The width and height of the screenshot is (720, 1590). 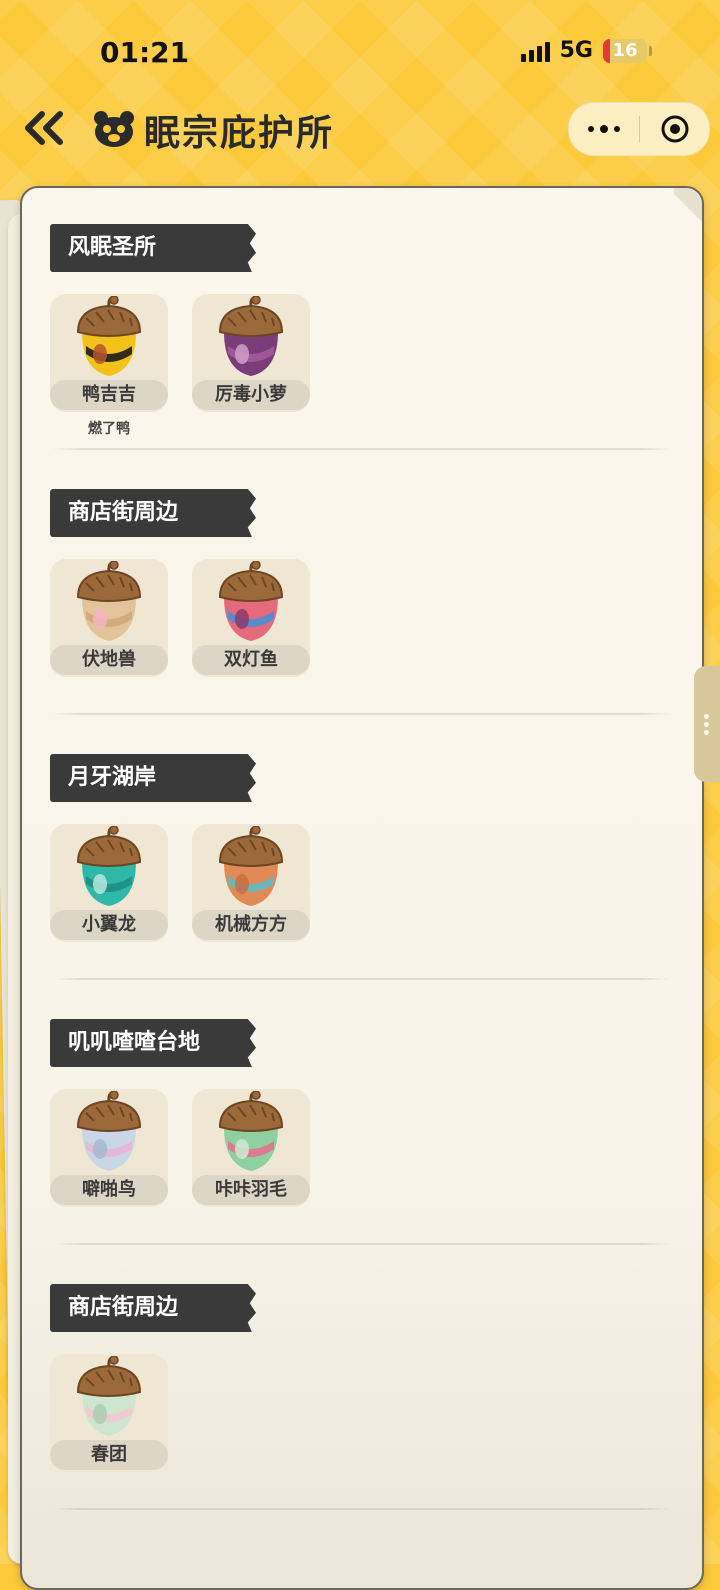 I want to click on creature-card-box: 伏地兽, so click(x=109, y=618).